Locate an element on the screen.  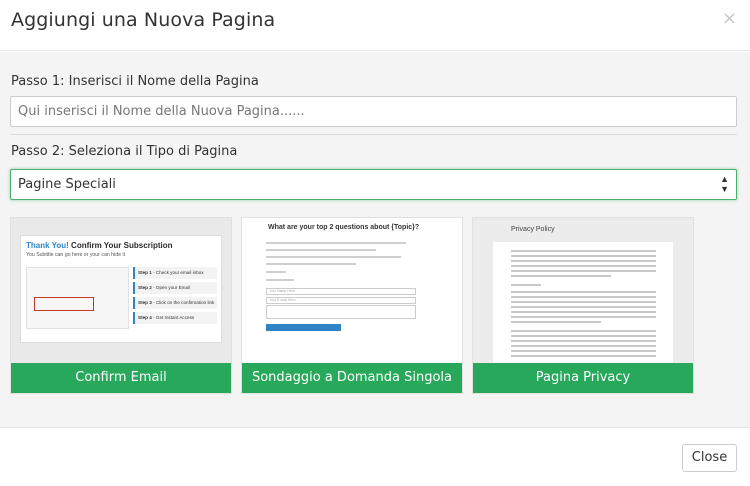
card-label: Pagina Privacy is located at coordinates (583, 378).